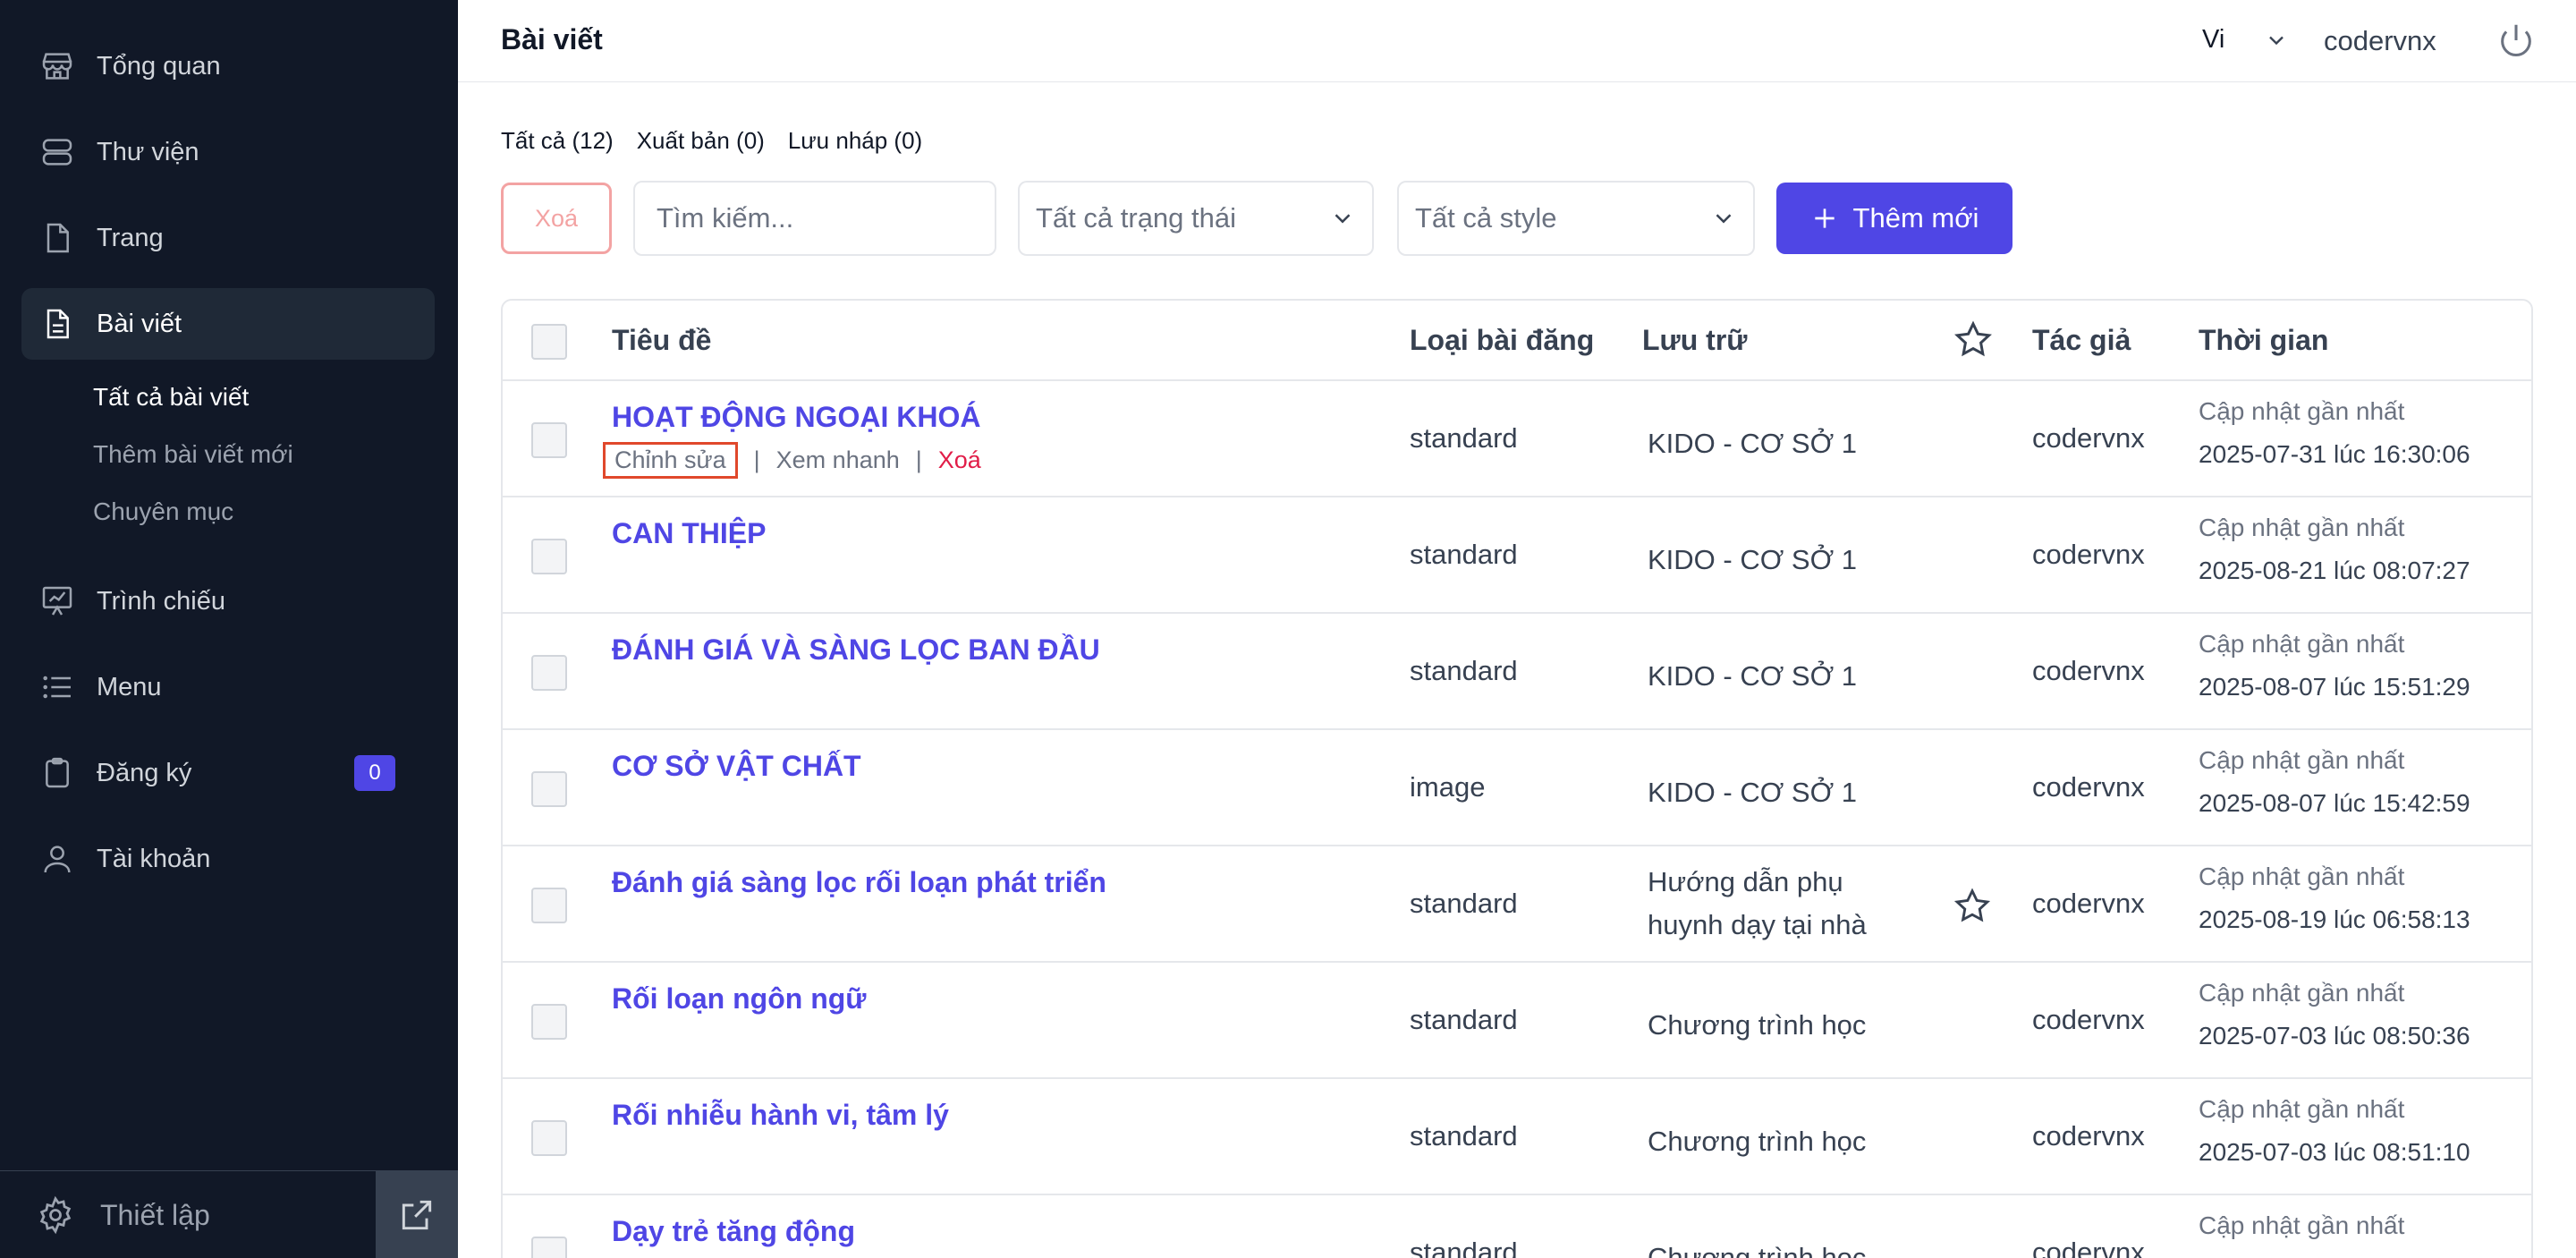  What do you see at coordinates (689, 533) in the screenshot?
I see `post-title-link: CAN THIỆP` at bounding box center [689, 533].